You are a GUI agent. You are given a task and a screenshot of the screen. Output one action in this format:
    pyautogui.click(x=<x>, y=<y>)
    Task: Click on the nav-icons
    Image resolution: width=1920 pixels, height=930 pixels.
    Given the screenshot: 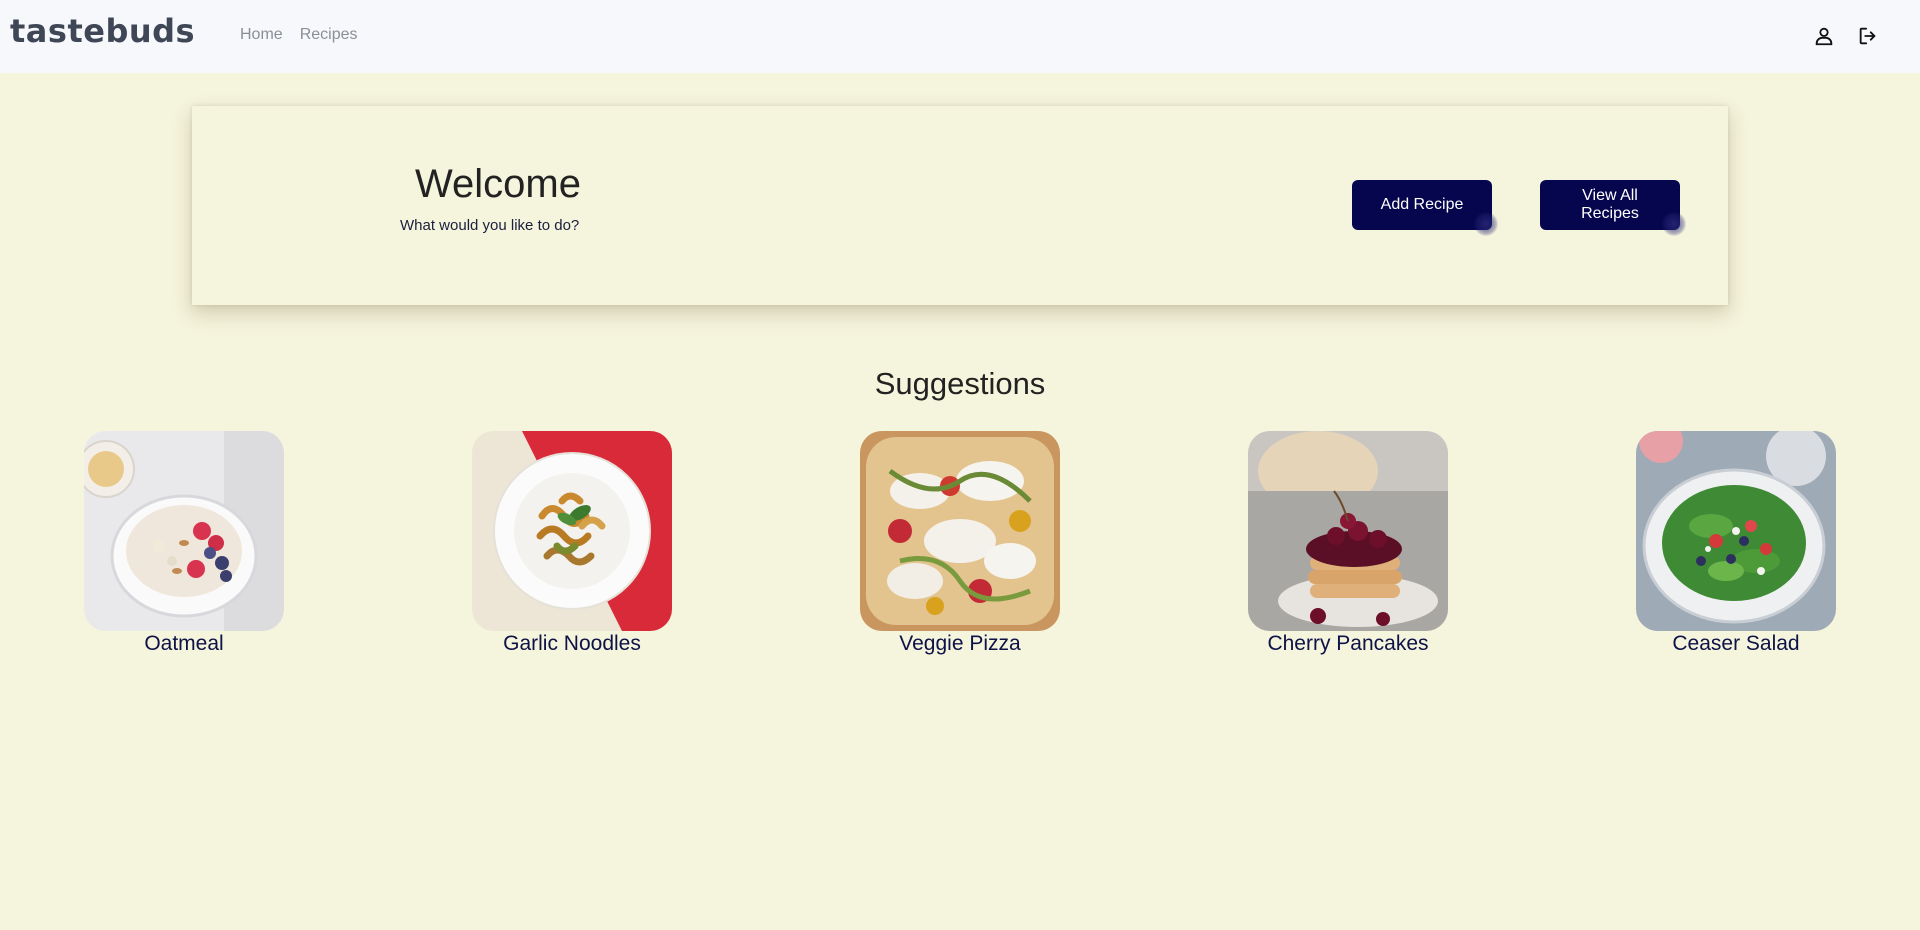 What is the action you would take?
    pyautogui.click(x=1846, y=36)
    